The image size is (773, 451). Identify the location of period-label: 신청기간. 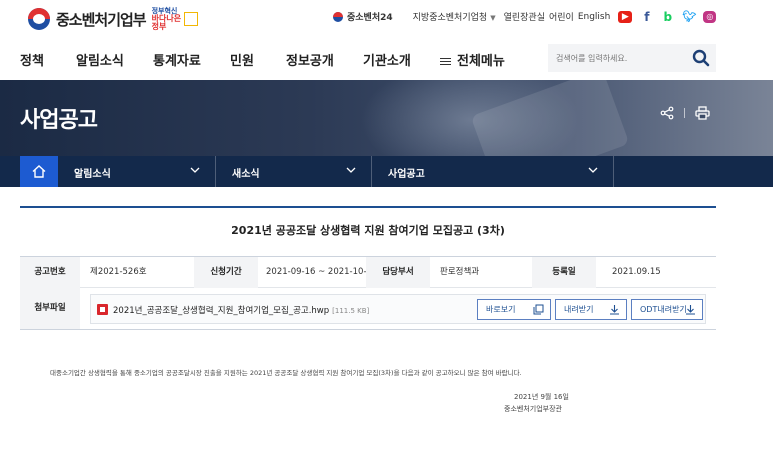
(226, 272).